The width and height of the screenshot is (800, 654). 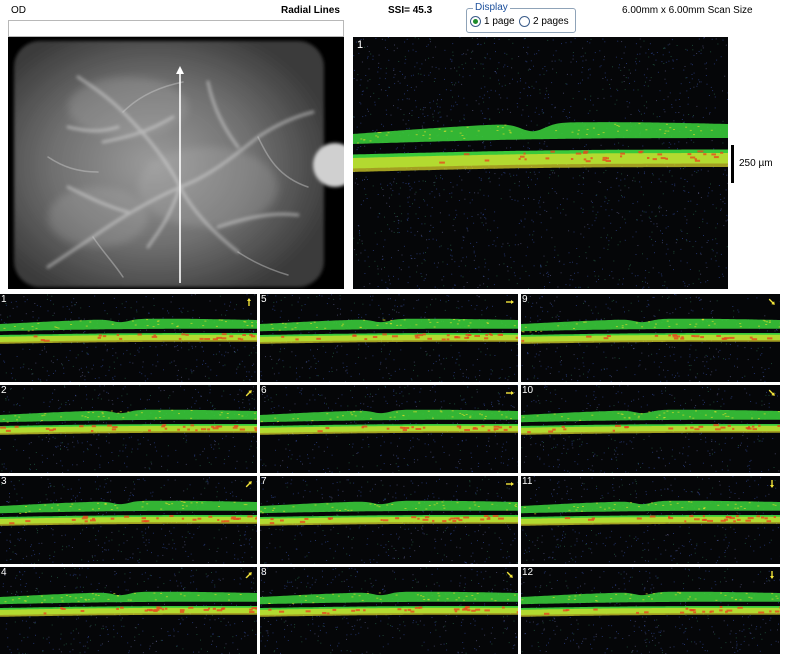 What do you see at coordinates (4, 390) in the screenshot?
I see `thumbnail-number: 2` at bounding box center [4, 390].